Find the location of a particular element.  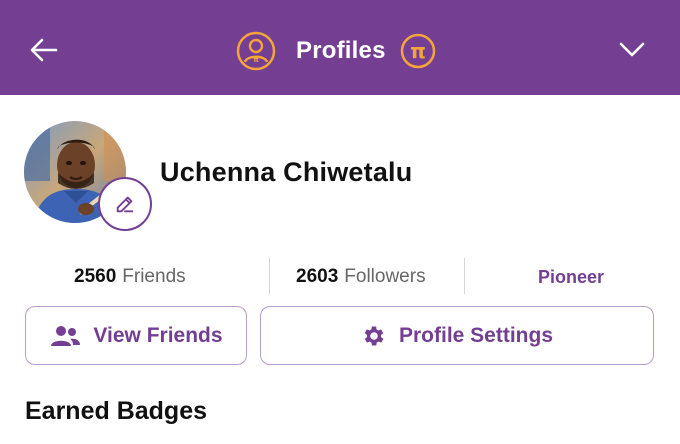

pencil-icon is located at coordinates (125, 204).